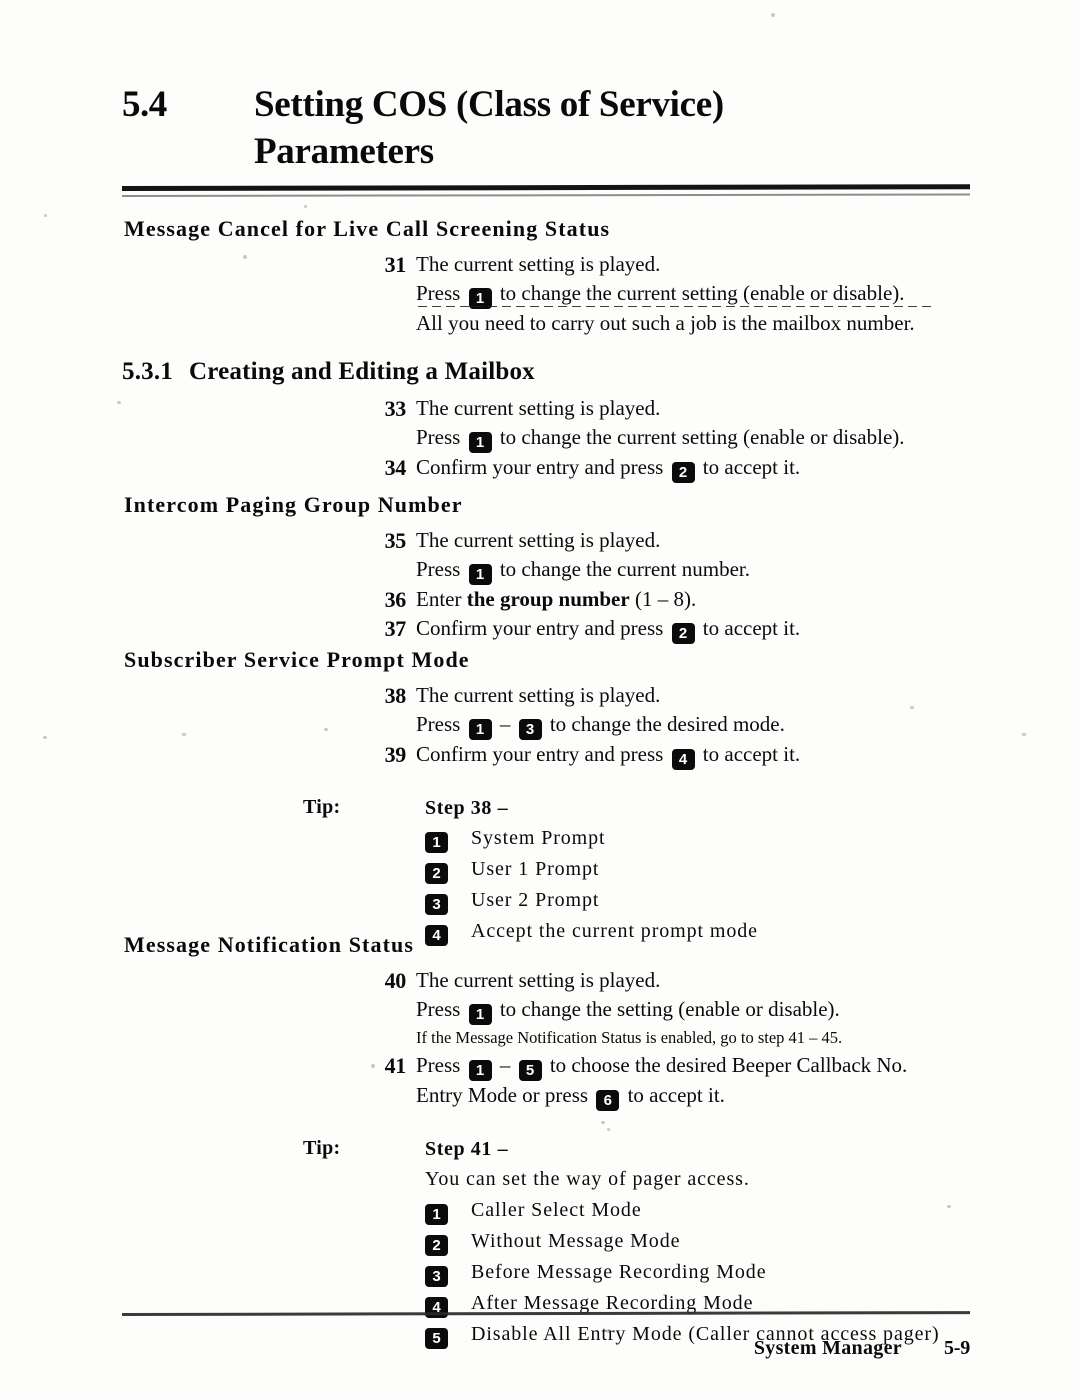 This screenshot has width=1080, height=1399. I want to click on section-heading: Subscriber Service Prompt Mode, so click(297, 659).